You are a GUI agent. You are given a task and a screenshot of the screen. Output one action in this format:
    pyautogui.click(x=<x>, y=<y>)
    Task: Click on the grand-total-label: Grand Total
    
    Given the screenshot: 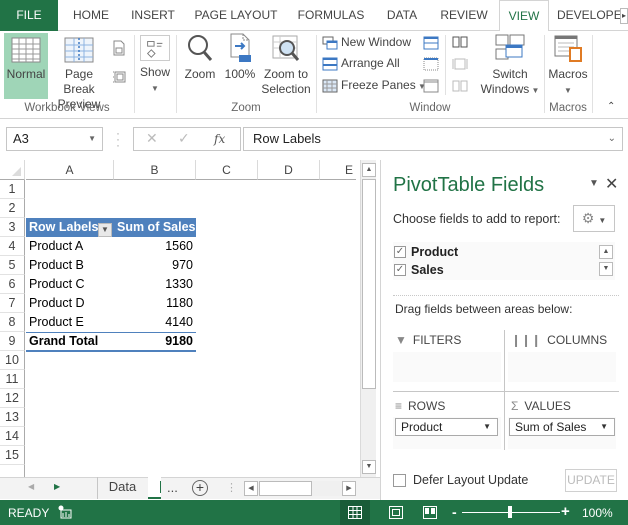 What is the action you would take?
    pyautogui.click(x=70, y=341)
    